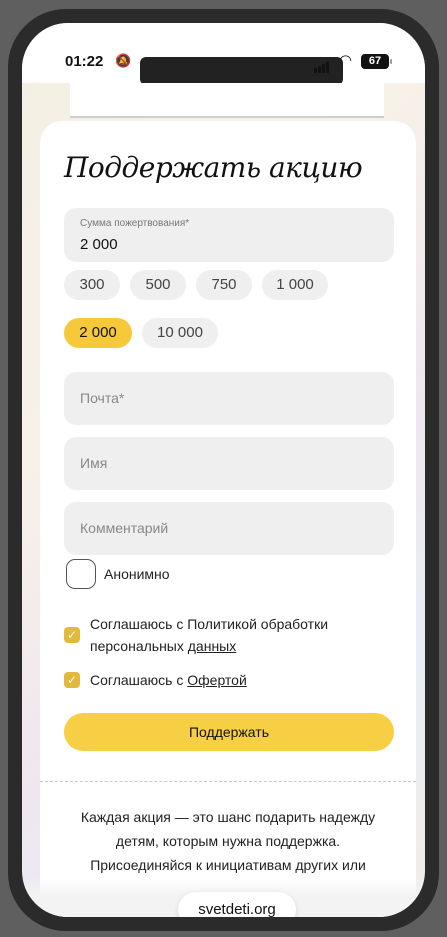 This screenshot has width=447, height=937. I want to click on previous-card-edge, so click(227, 100).